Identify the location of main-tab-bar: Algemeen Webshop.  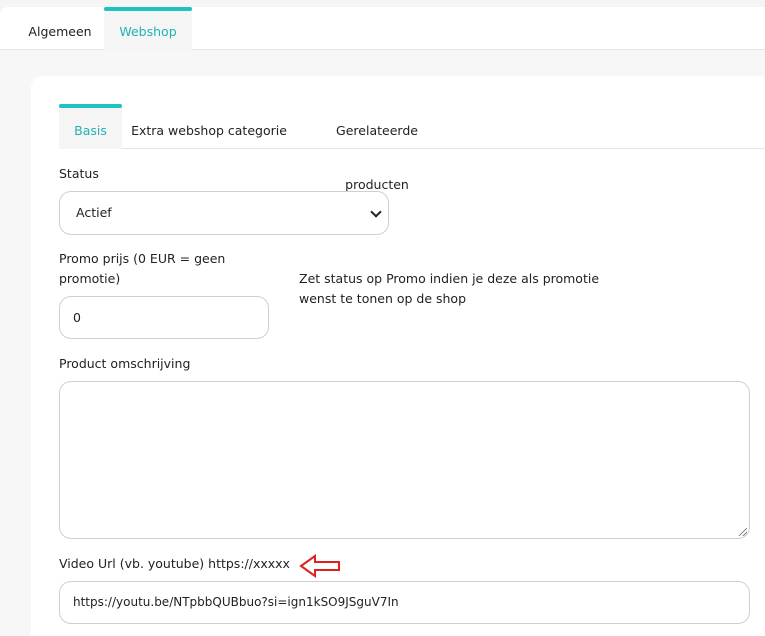
(382, 28).